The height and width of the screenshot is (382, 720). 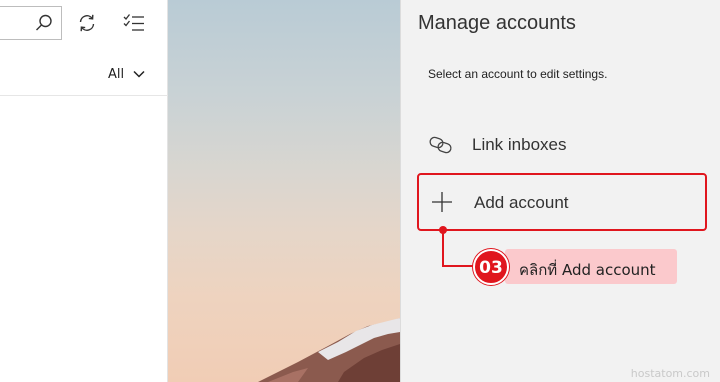 I want to click on mountain-photo, so click(x=329, y=350).